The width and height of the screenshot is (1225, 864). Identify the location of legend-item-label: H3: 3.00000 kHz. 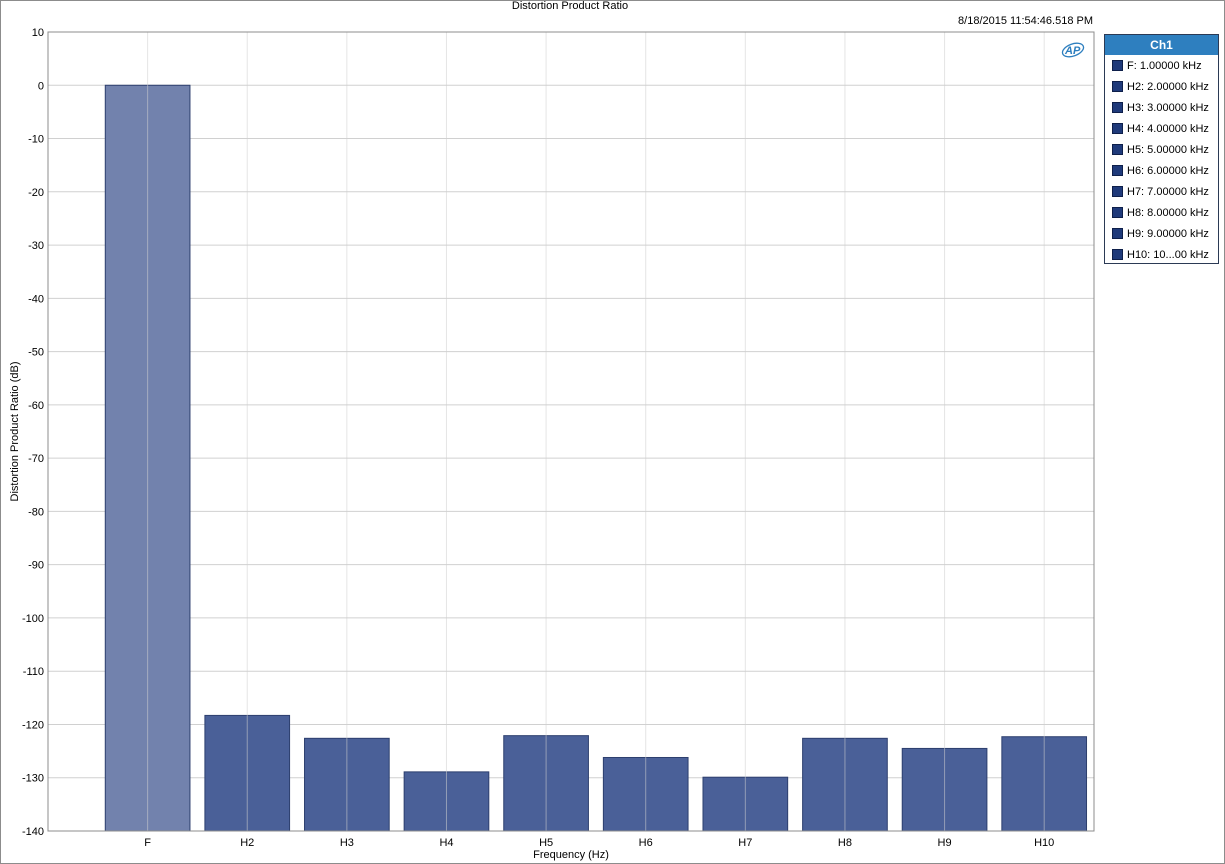
(1168, 107).